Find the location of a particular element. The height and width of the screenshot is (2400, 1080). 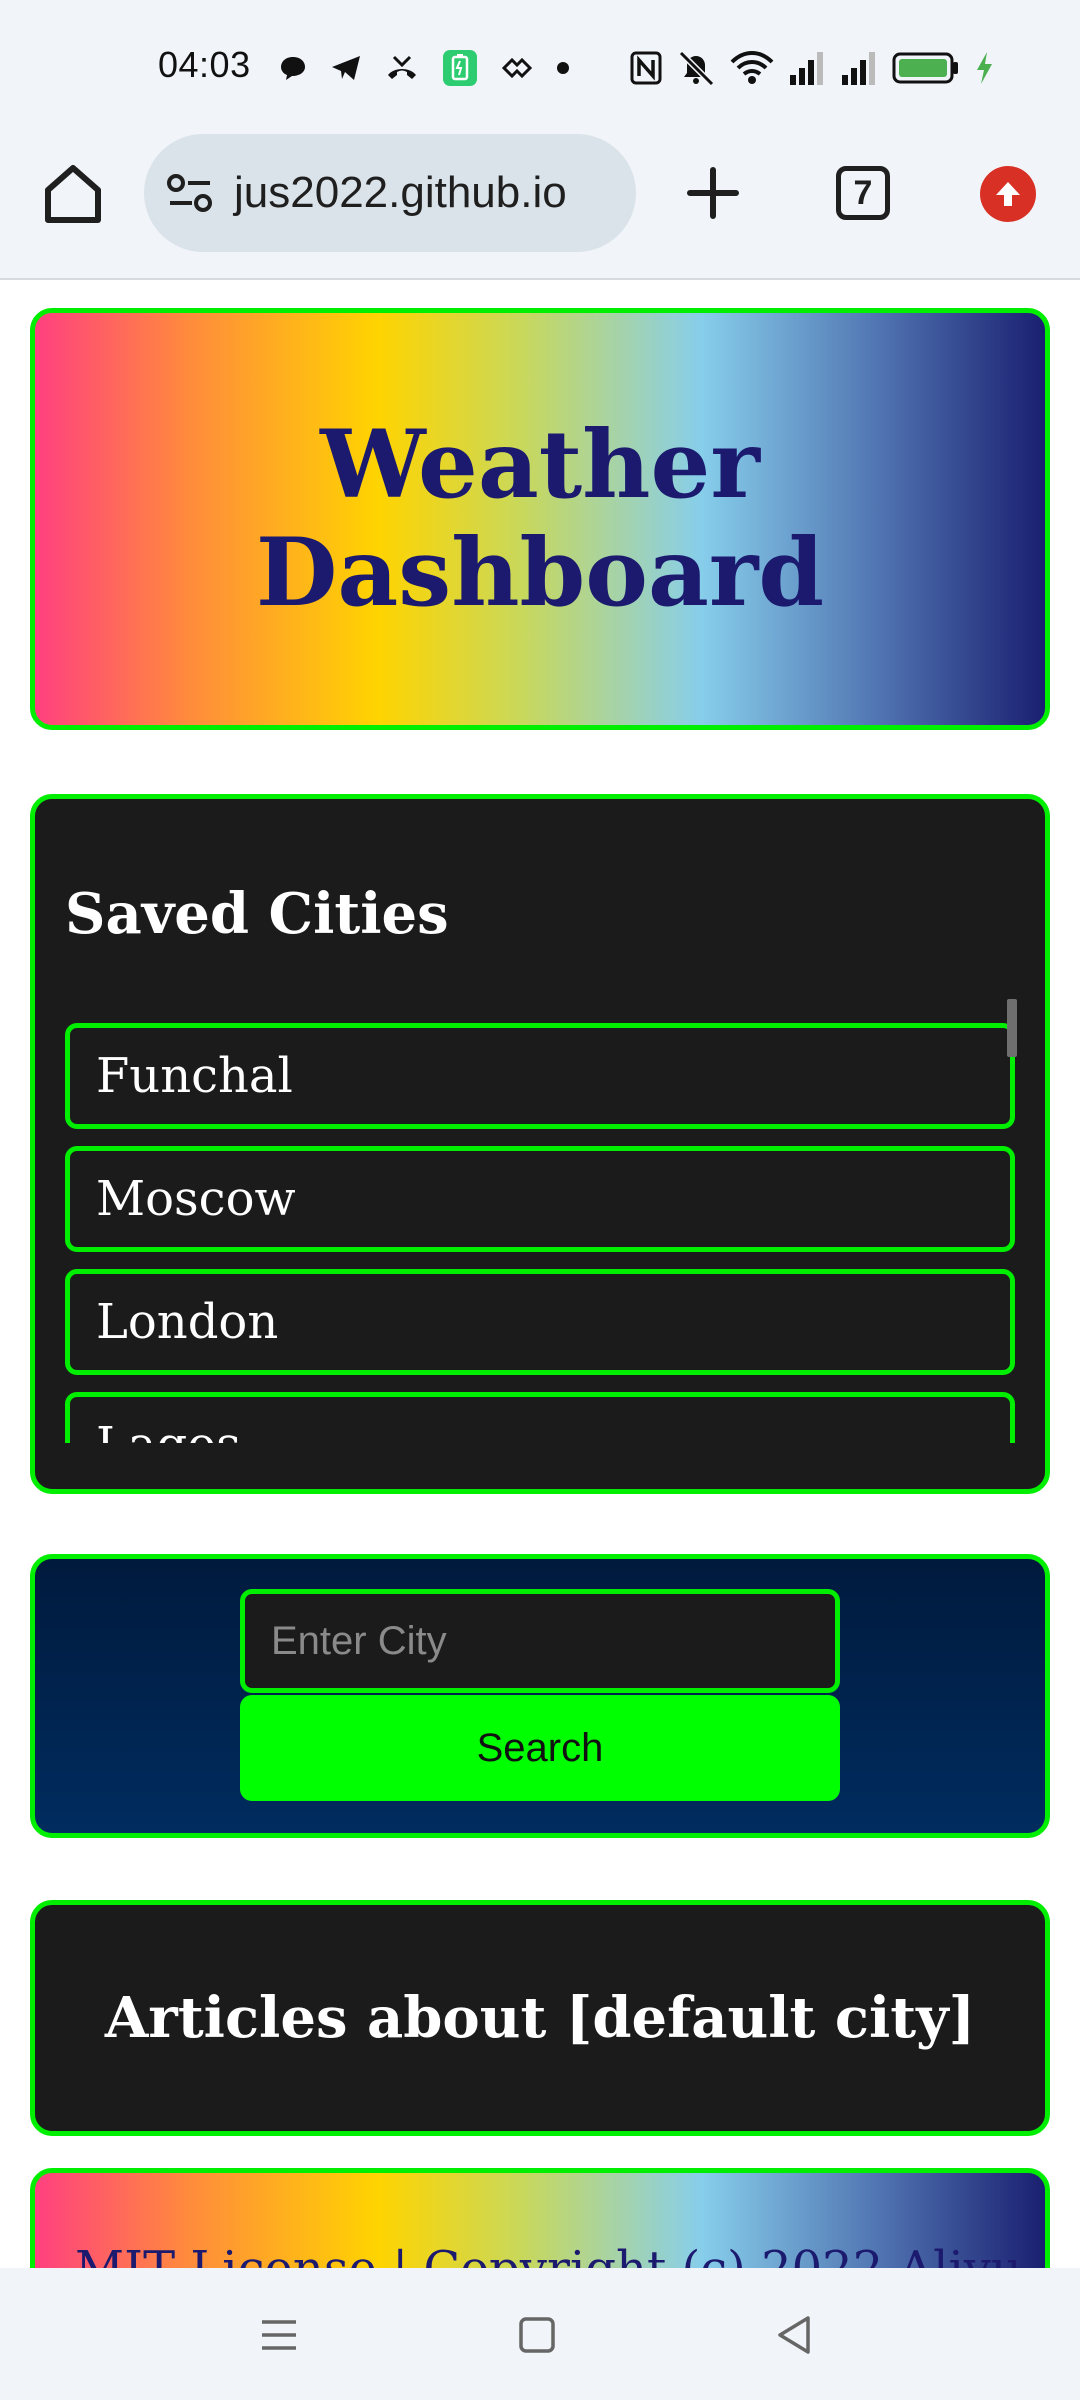

page-title: Weather Dashboard is located at coordinates (540, 519).